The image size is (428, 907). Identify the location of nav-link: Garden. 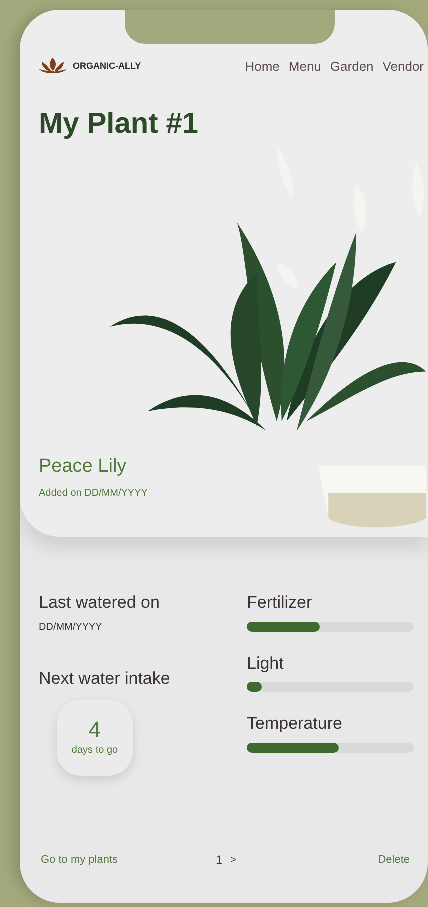
(352, 67).